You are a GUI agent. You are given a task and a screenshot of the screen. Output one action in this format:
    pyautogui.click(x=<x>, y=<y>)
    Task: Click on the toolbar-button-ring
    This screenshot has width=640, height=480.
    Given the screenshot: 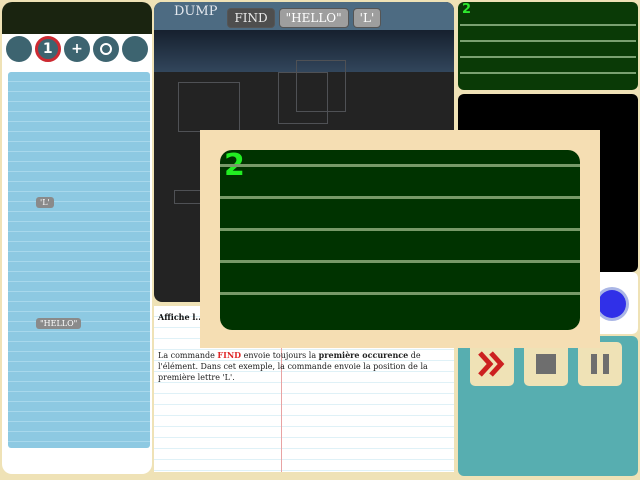 What is the action you would take?
    pyautogui.click(x=106, y=49)
    